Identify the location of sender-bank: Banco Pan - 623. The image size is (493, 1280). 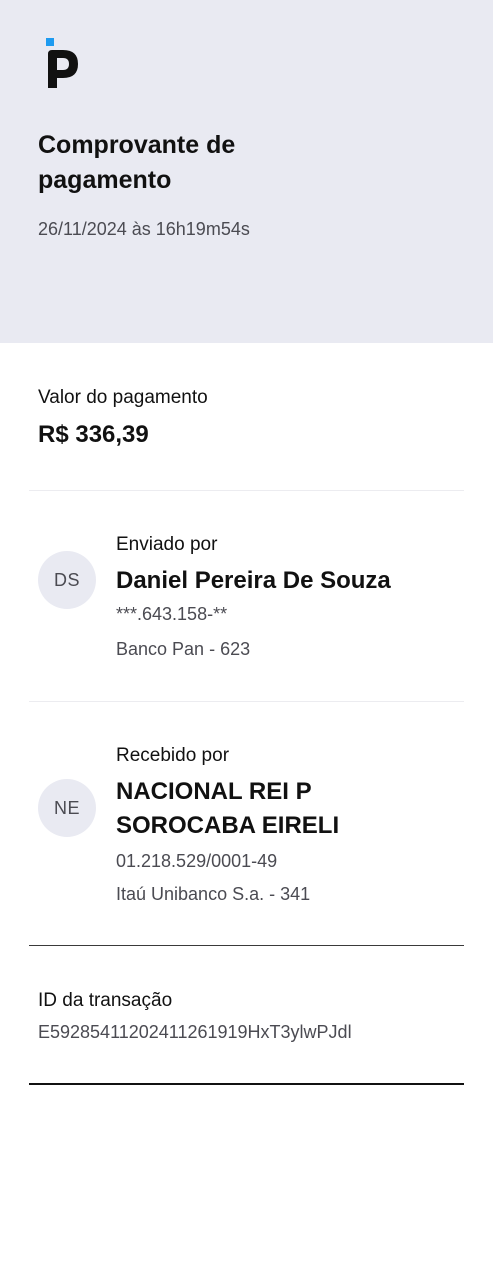
(183, 649).